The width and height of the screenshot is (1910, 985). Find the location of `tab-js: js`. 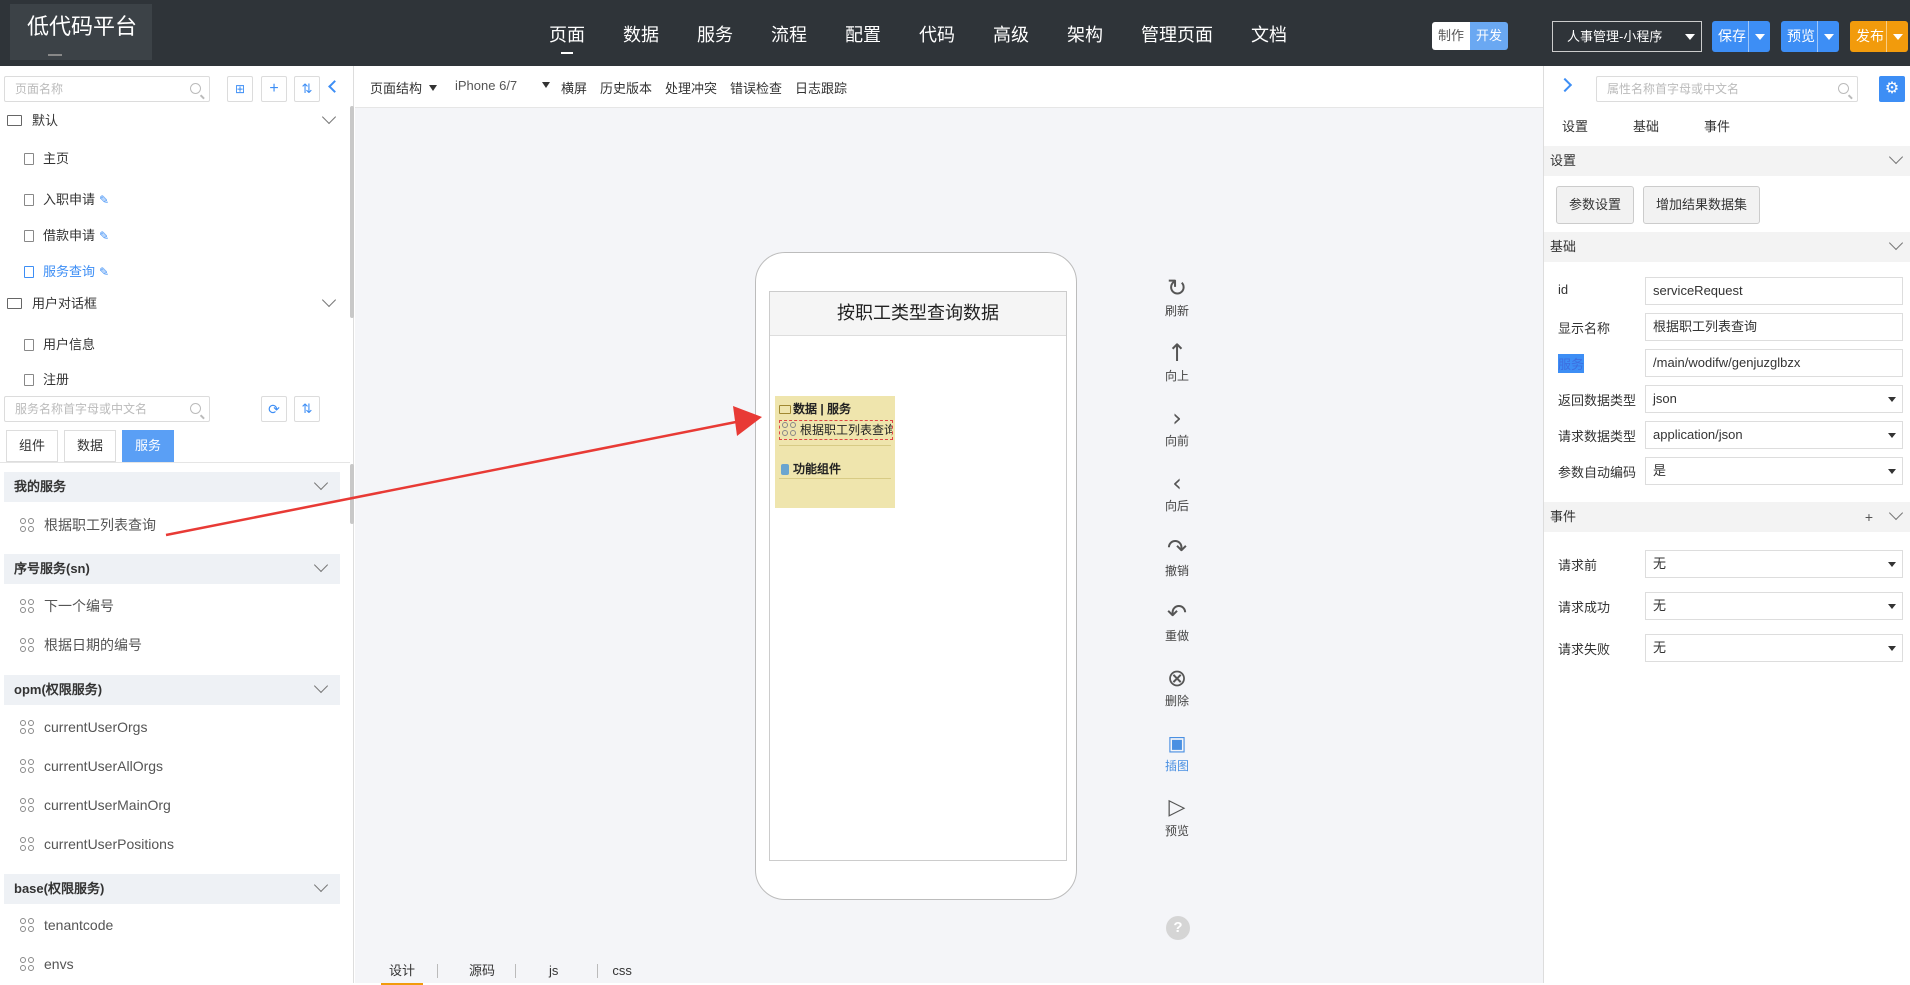

tab-js: js is located at coordinates (553, 971).